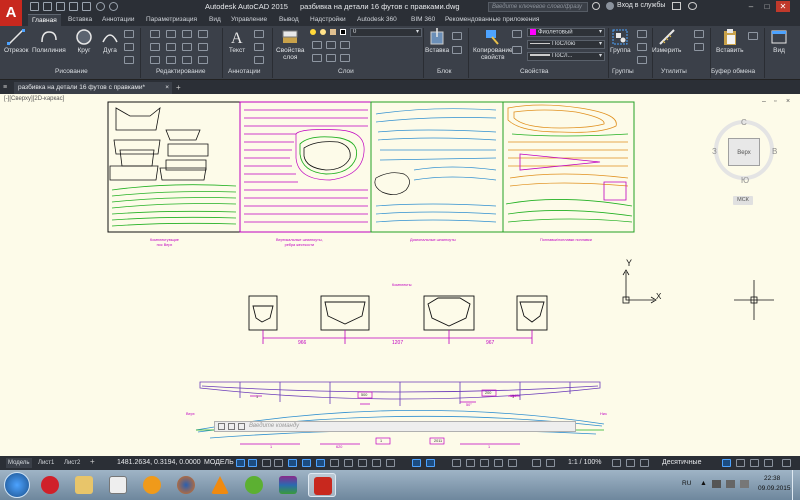 This screenshot has height=500, width=800. I want to click on leader-tool-icon, so click(259, 47).